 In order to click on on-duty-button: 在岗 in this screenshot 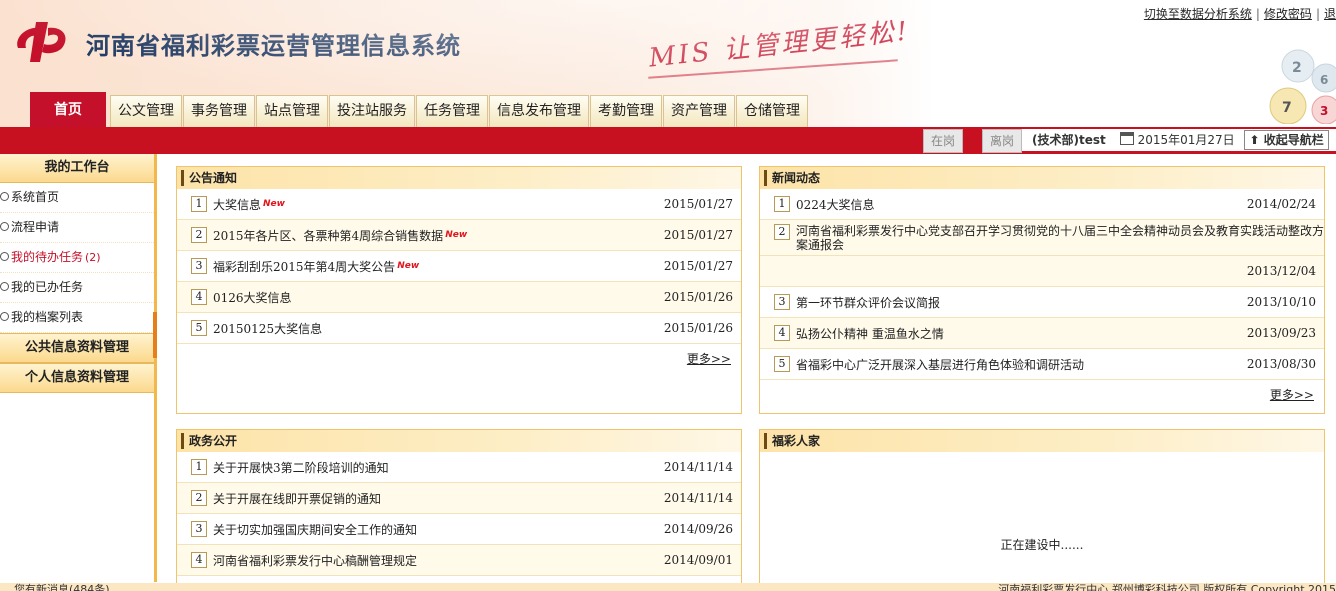, I will do `click(943, 141)`.